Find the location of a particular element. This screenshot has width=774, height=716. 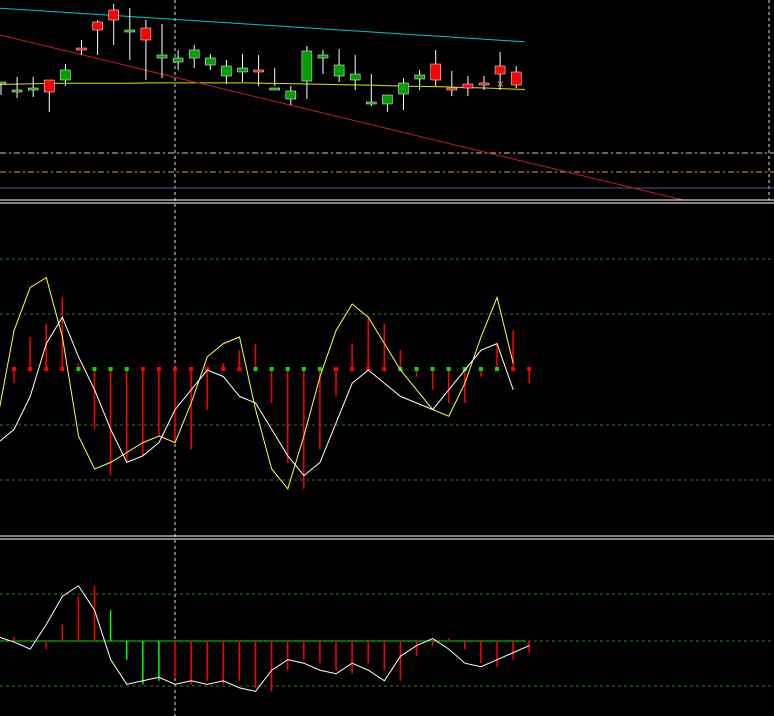

oscillator-signal-line is located at coordinates (257, 396).